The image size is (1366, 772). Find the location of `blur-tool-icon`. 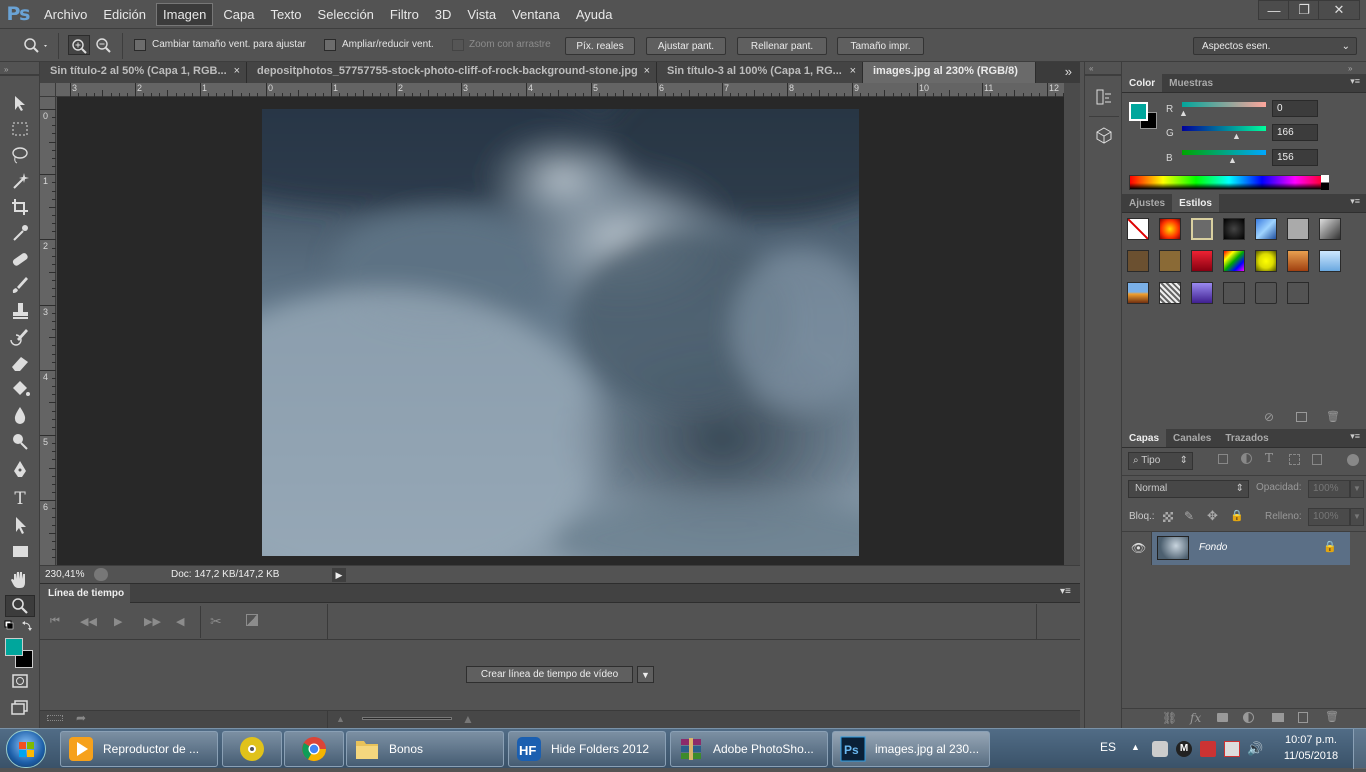

blur-tool-icon is located at coordinates (20, 415).